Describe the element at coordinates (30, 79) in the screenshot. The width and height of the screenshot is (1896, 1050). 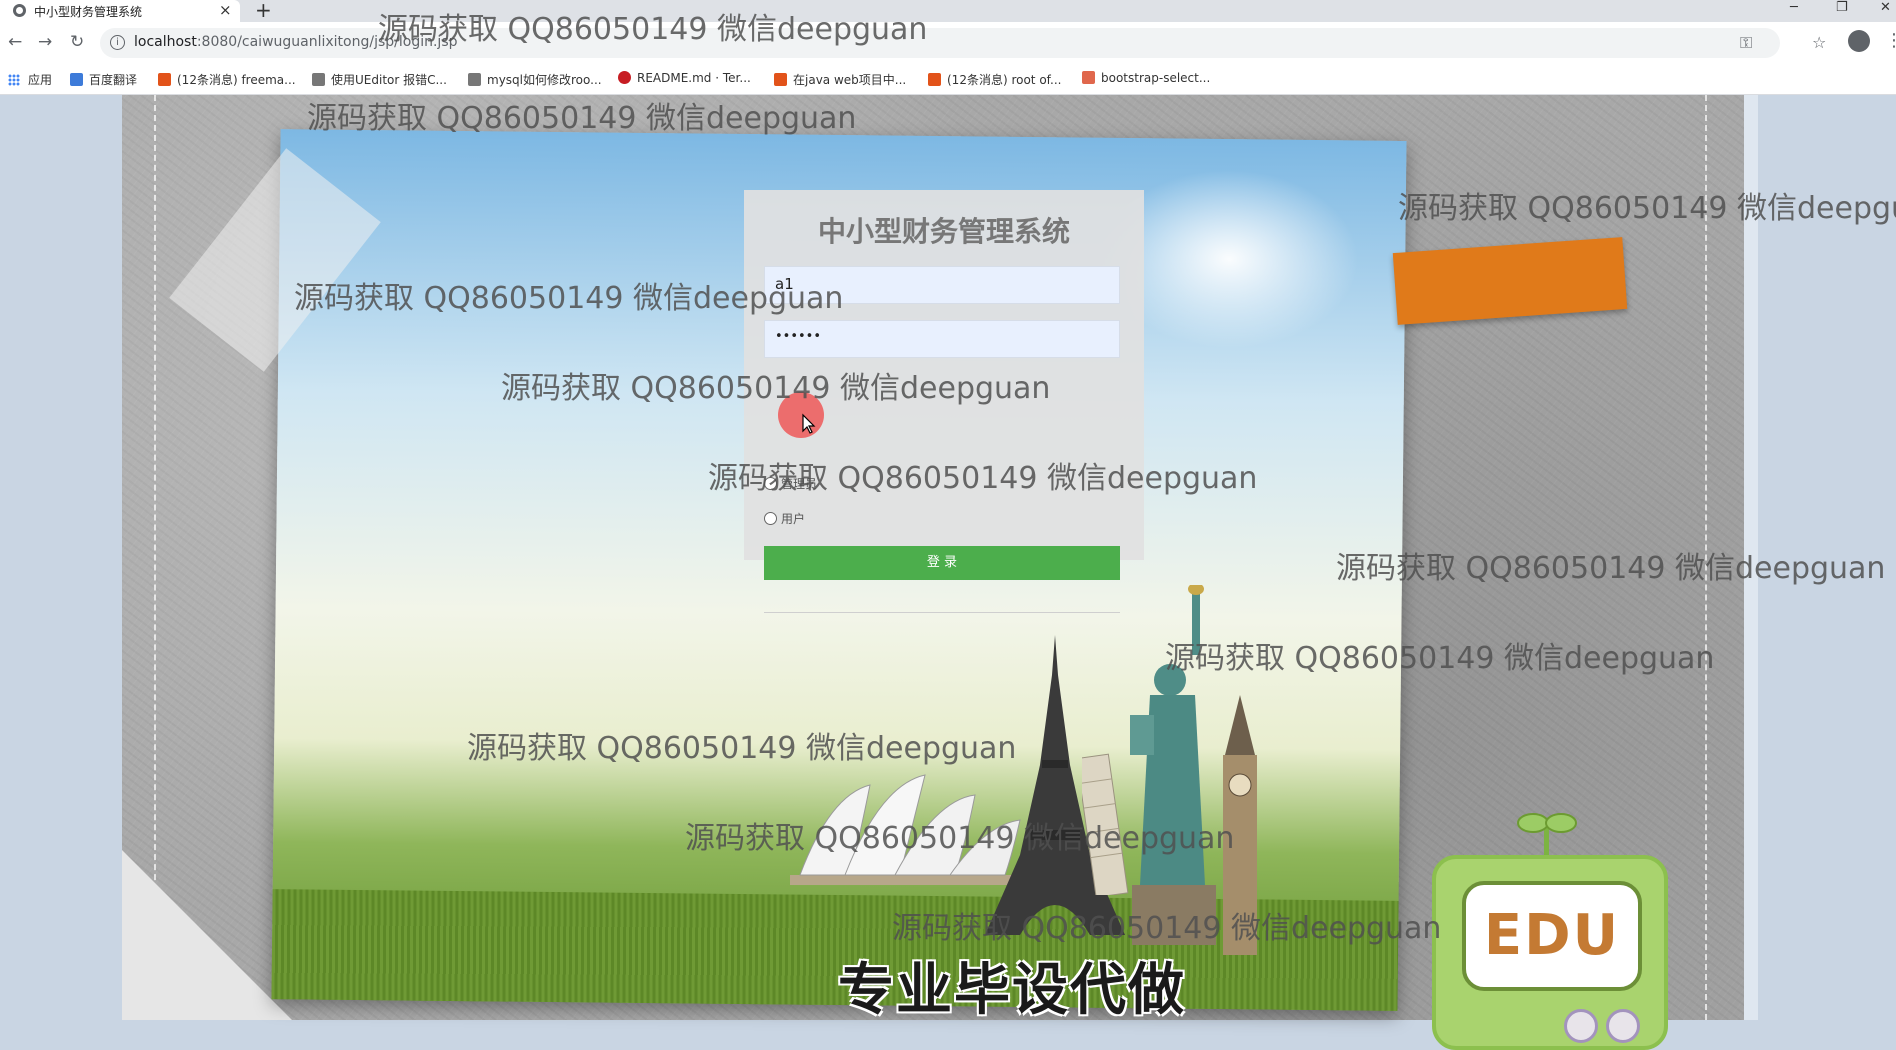
I see `bookmark-apps: 应用` at that location.